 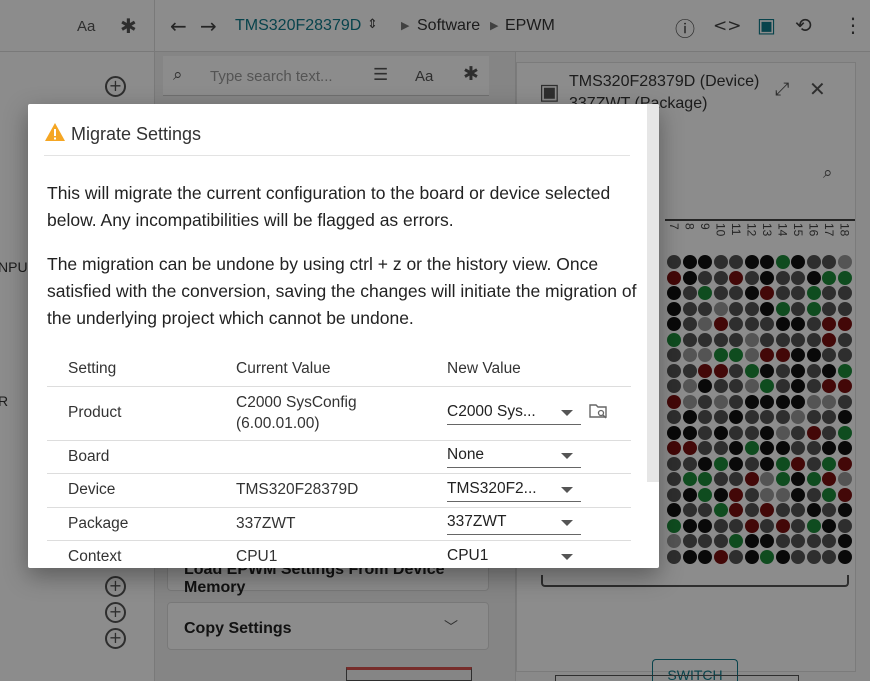 What do you see at coordinates (320, 369) in the screenshot?
I see `header-current-value: Current Value` at bounding box center [320, 369].